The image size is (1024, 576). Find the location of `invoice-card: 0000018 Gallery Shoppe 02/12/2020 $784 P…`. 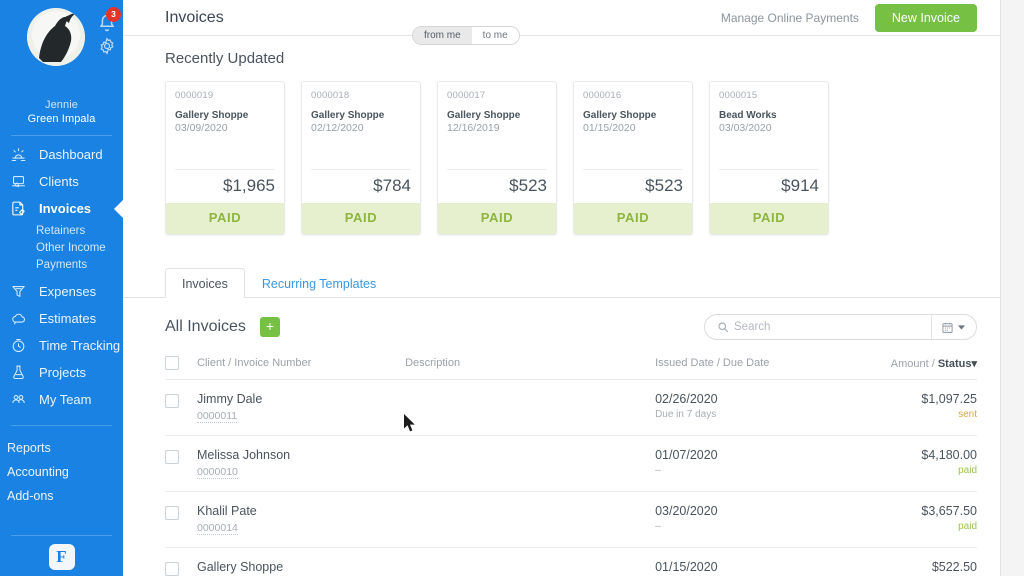

invoice-card: 0000018 Gallery Shoppe 02/12/2020 $784 P… is located at coordinates (361, 158).